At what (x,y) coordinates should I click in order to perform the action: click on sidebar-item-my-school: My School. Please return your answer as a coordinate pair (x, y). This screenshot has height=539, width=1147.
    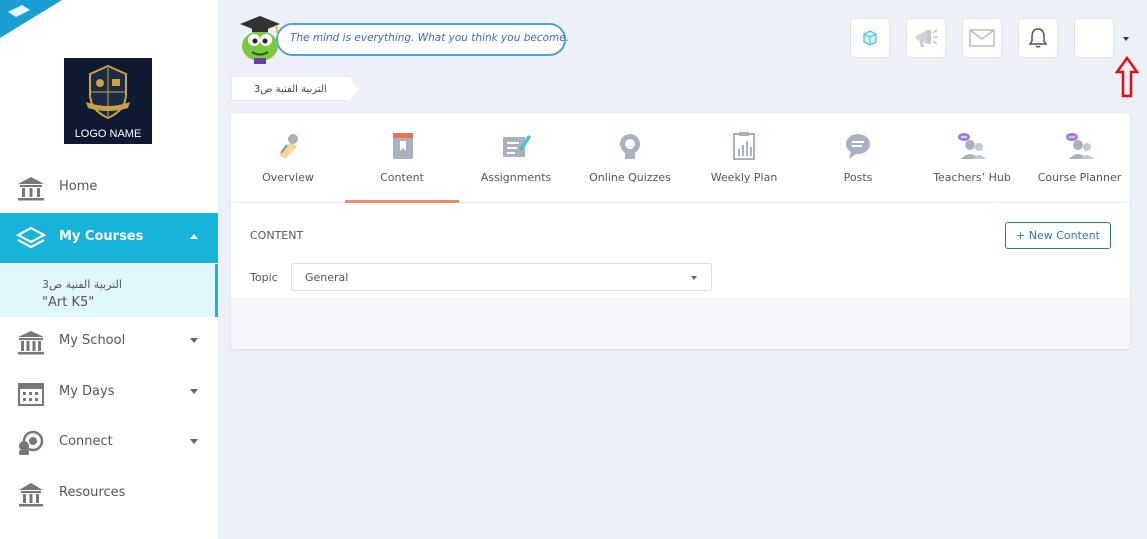
    Looking at the image, I should click on (109, 342).